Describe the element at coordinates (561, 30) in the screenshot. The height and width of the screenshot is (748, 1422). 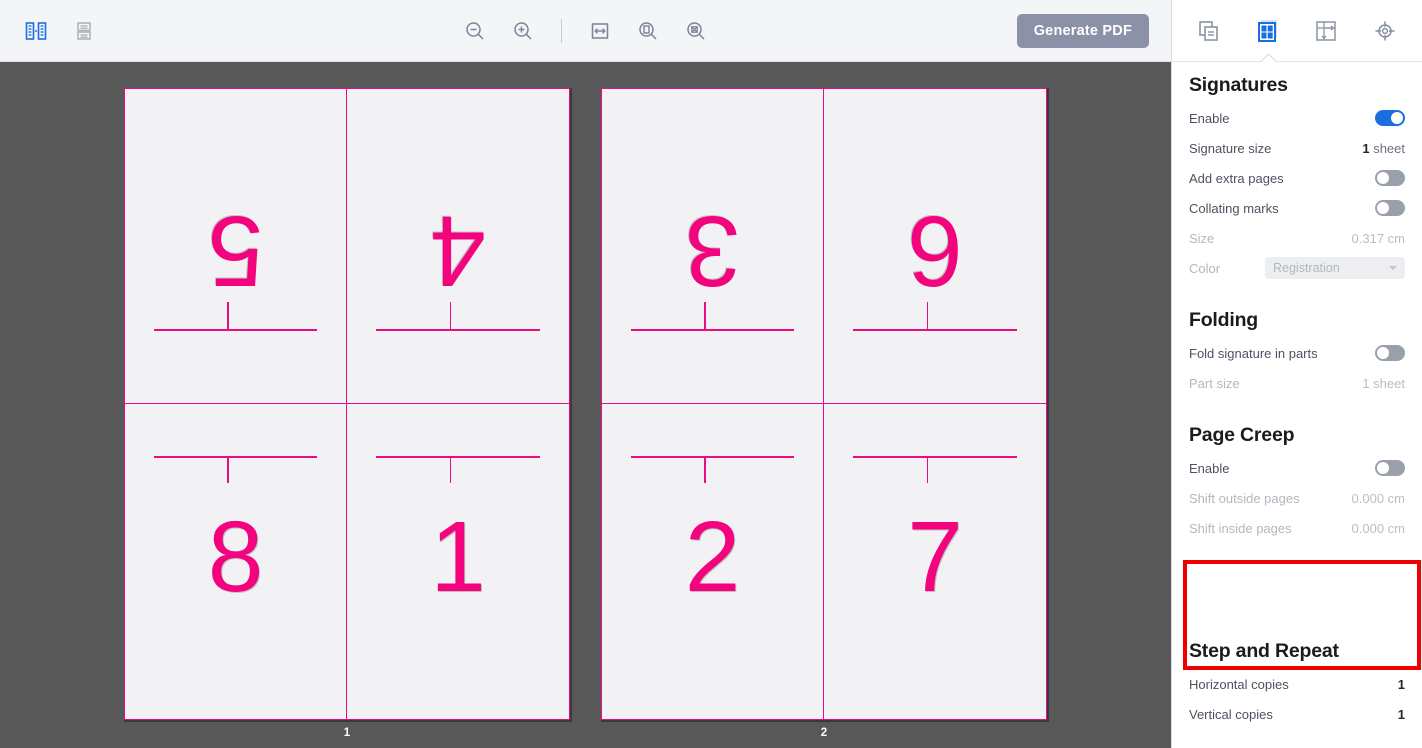
I see `toolbar-separator` at that location.